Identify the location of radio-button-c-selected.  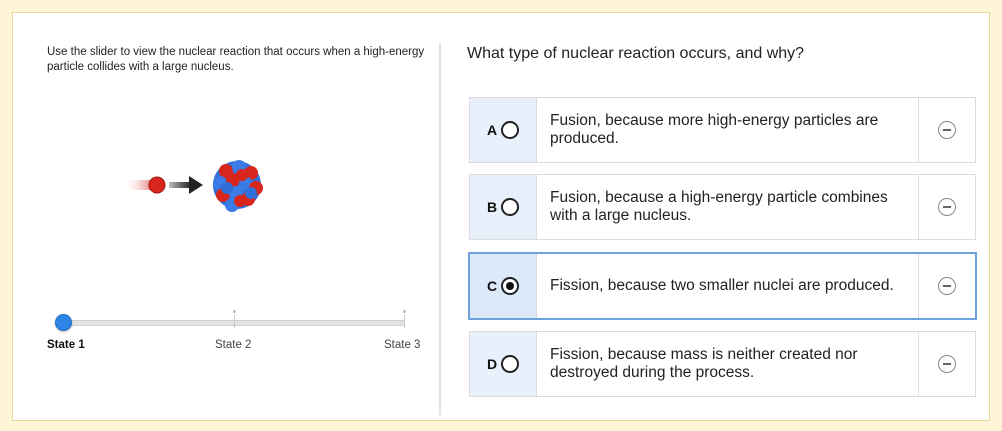
(510, 286).